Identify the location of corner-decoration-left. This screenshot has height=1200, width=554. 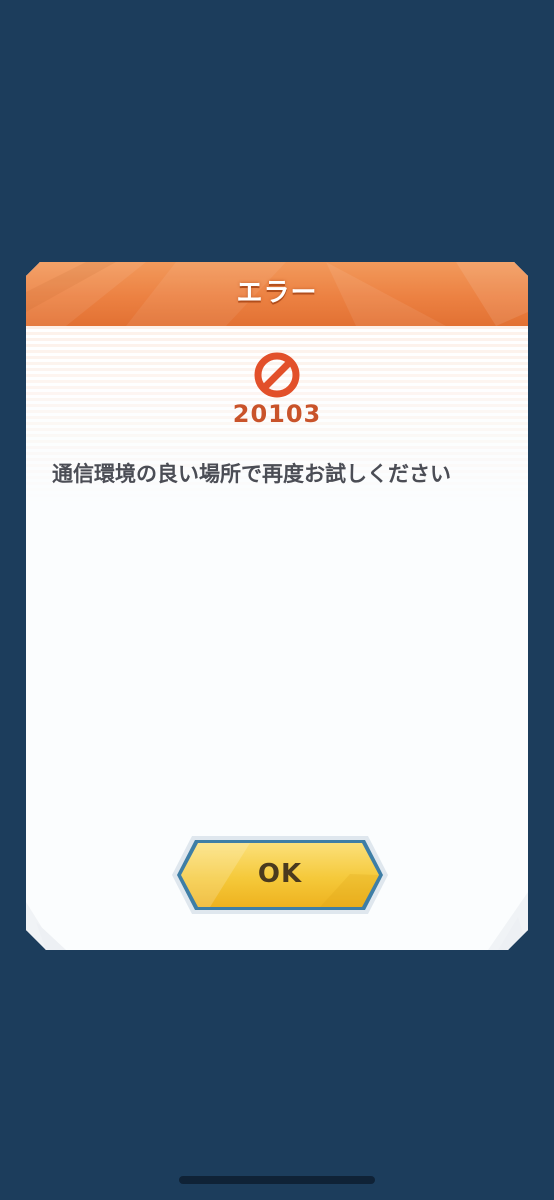
(46, 926).